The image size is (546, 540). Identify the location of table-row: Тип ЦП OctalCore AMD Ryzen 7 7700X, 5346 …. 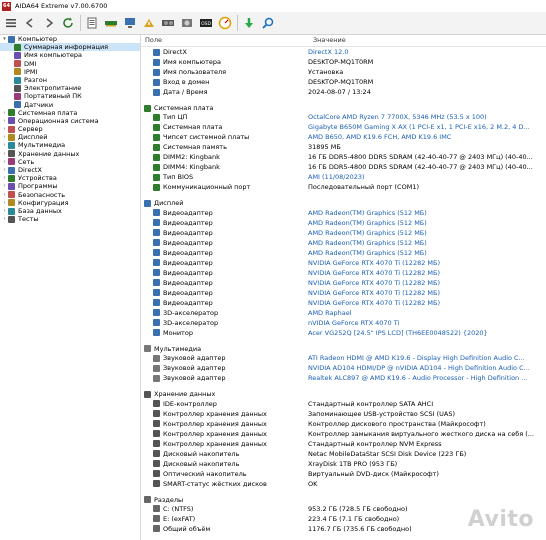
(343, 117).